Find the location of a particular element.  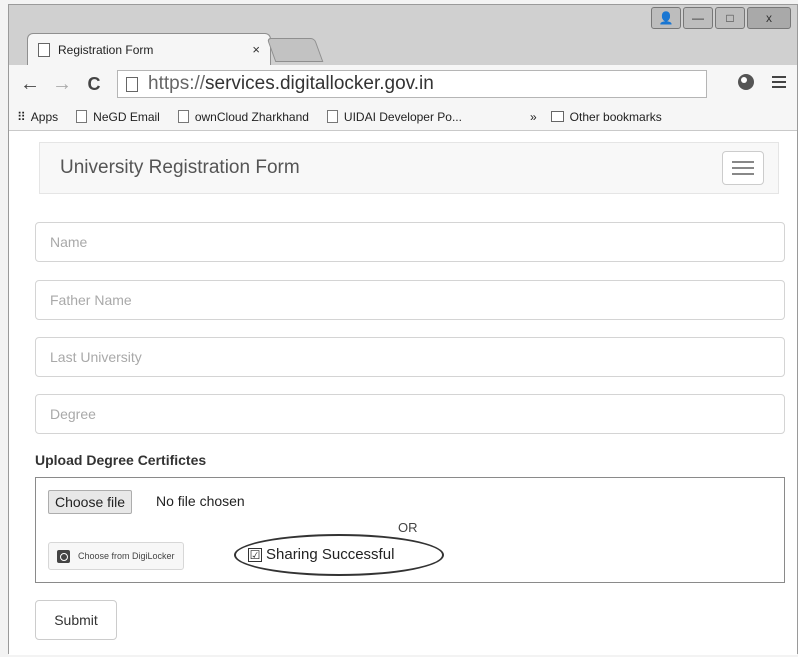

bookmark-apps: ⠿ Apps is located at coordinates (37, 117).